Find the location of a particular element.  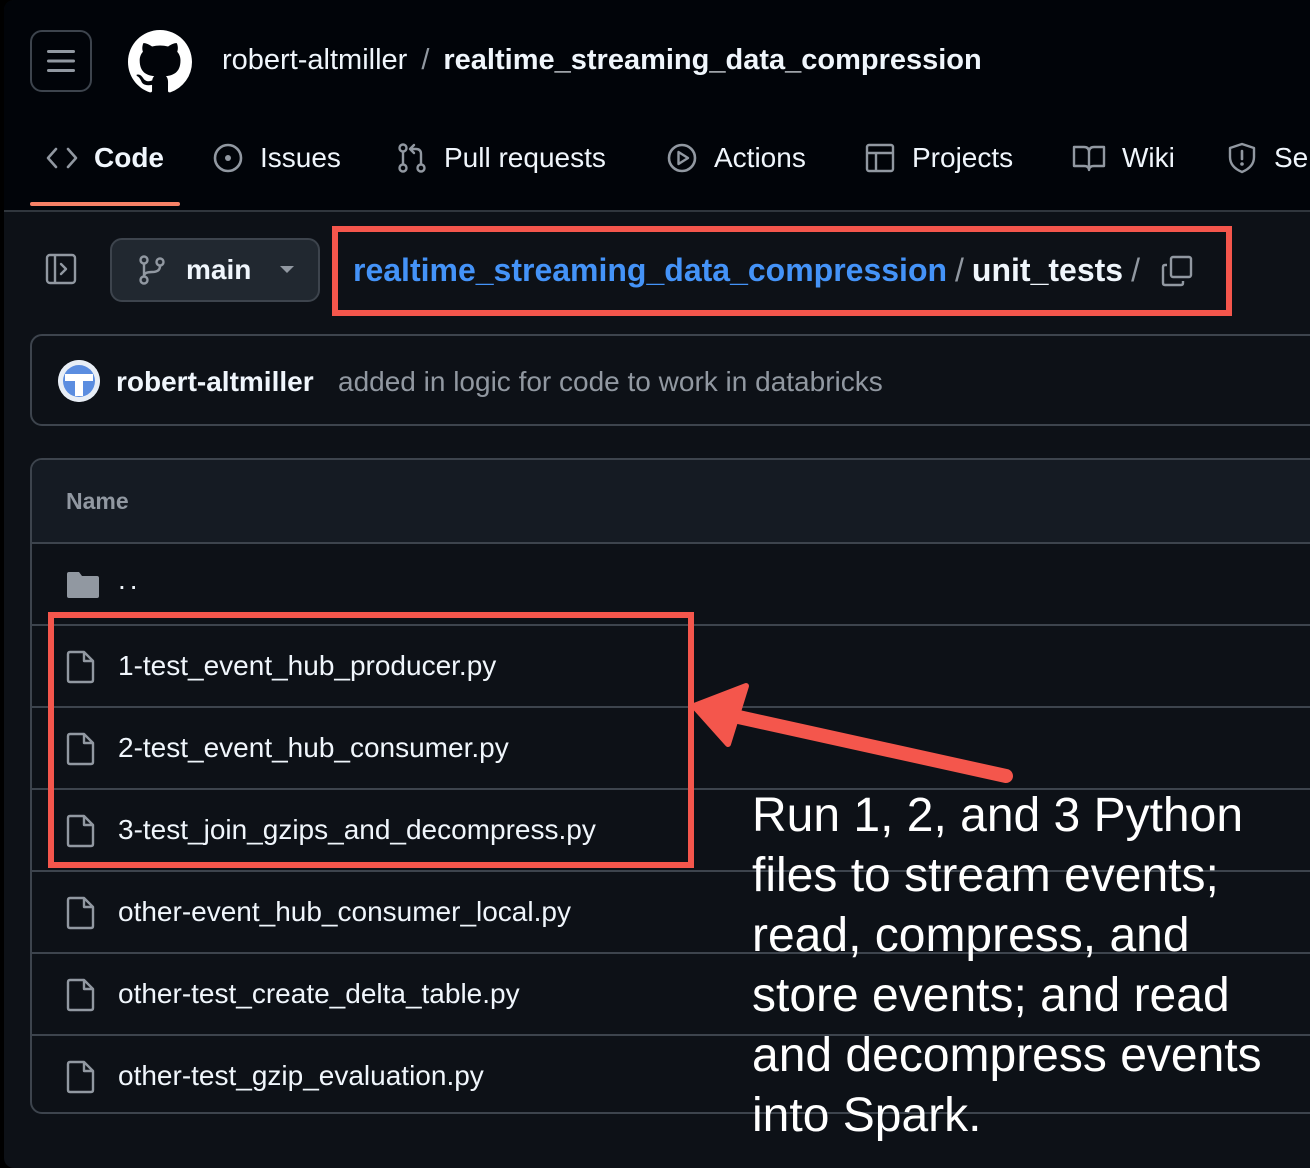

repo-owner-link: robert-altmiller is located at coordinates (314, 60).